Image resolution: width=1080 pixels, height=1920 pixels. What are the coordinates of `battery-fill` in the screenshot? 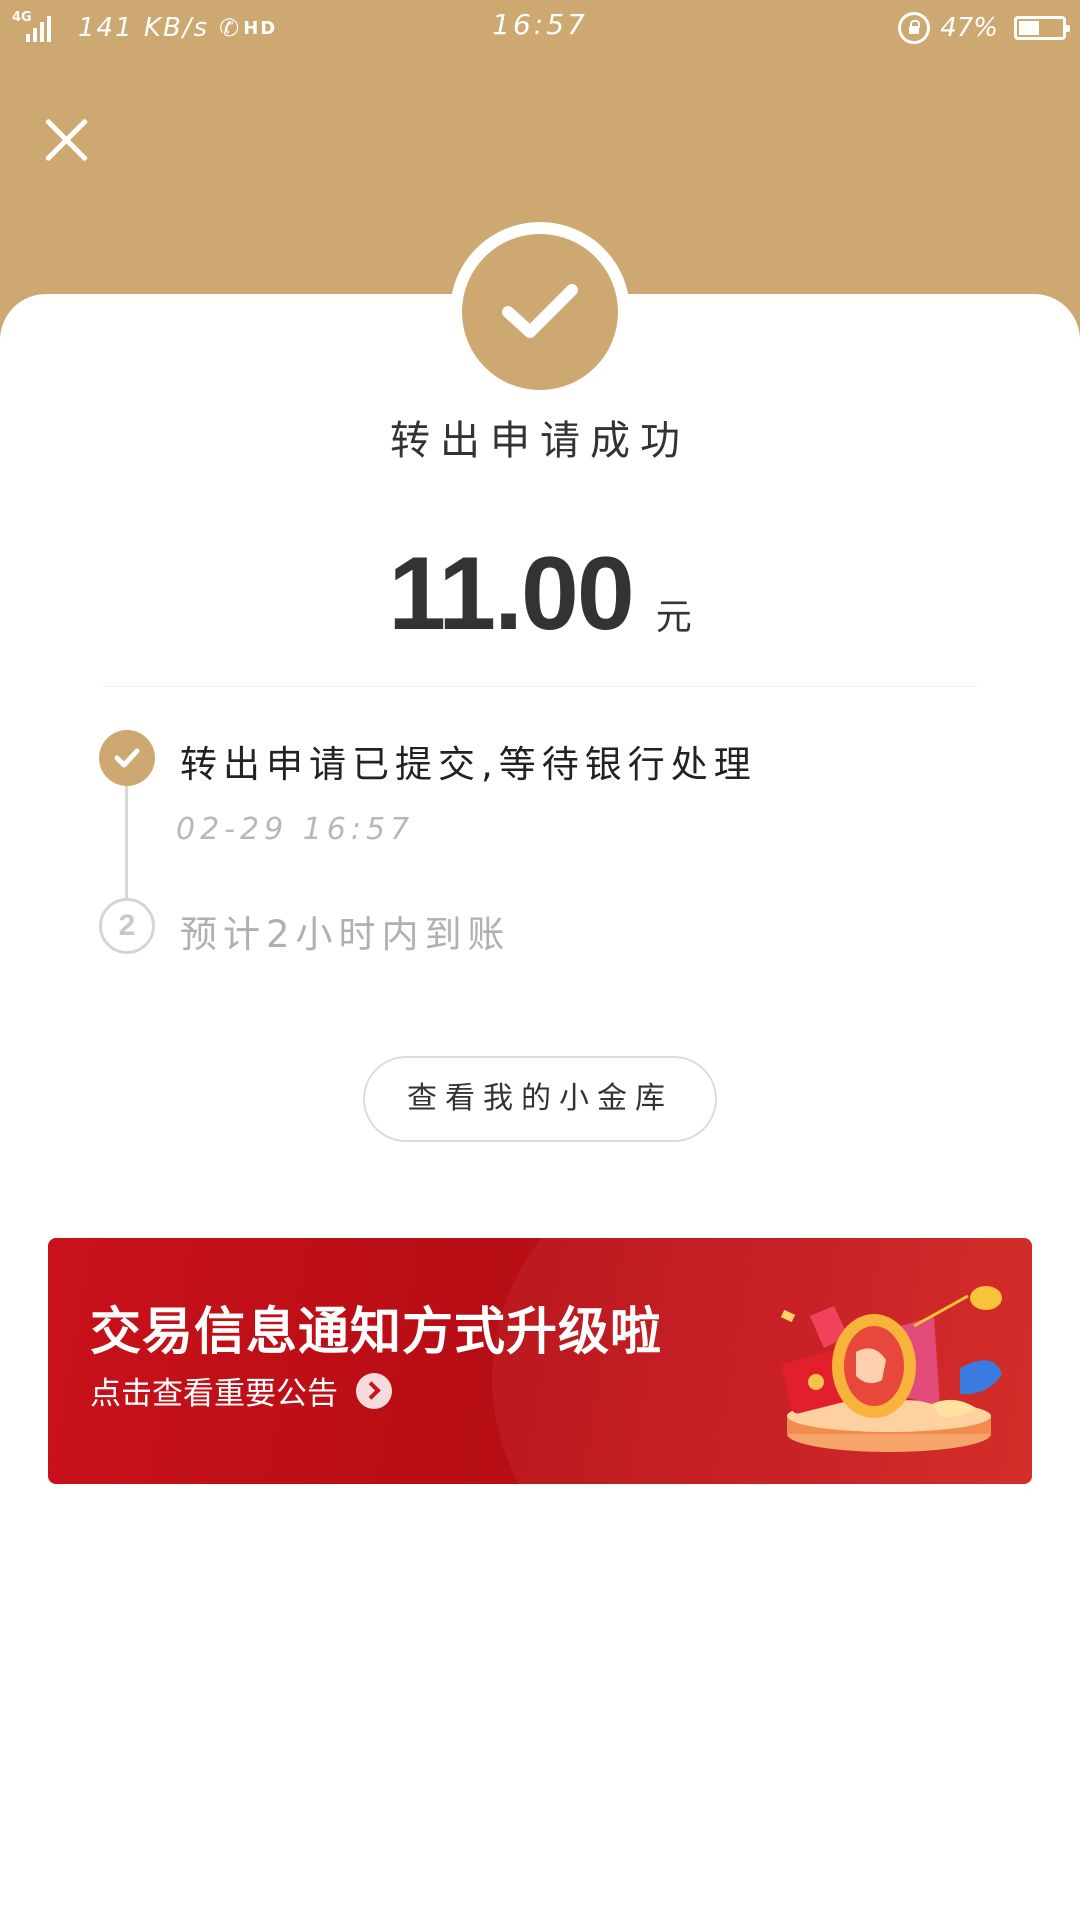 It's located at (1029, 28).